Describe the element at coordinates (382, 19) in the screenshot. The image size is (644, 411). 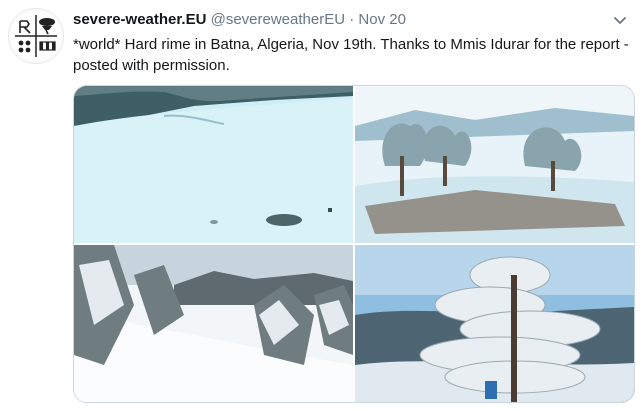
I see `tweet-date: Nov 20` at that location.